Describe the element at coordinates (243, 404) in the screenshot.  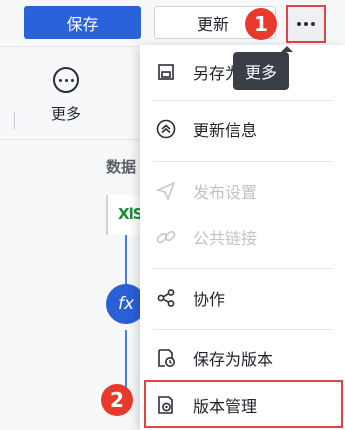
I see `highlight-box` at that location.